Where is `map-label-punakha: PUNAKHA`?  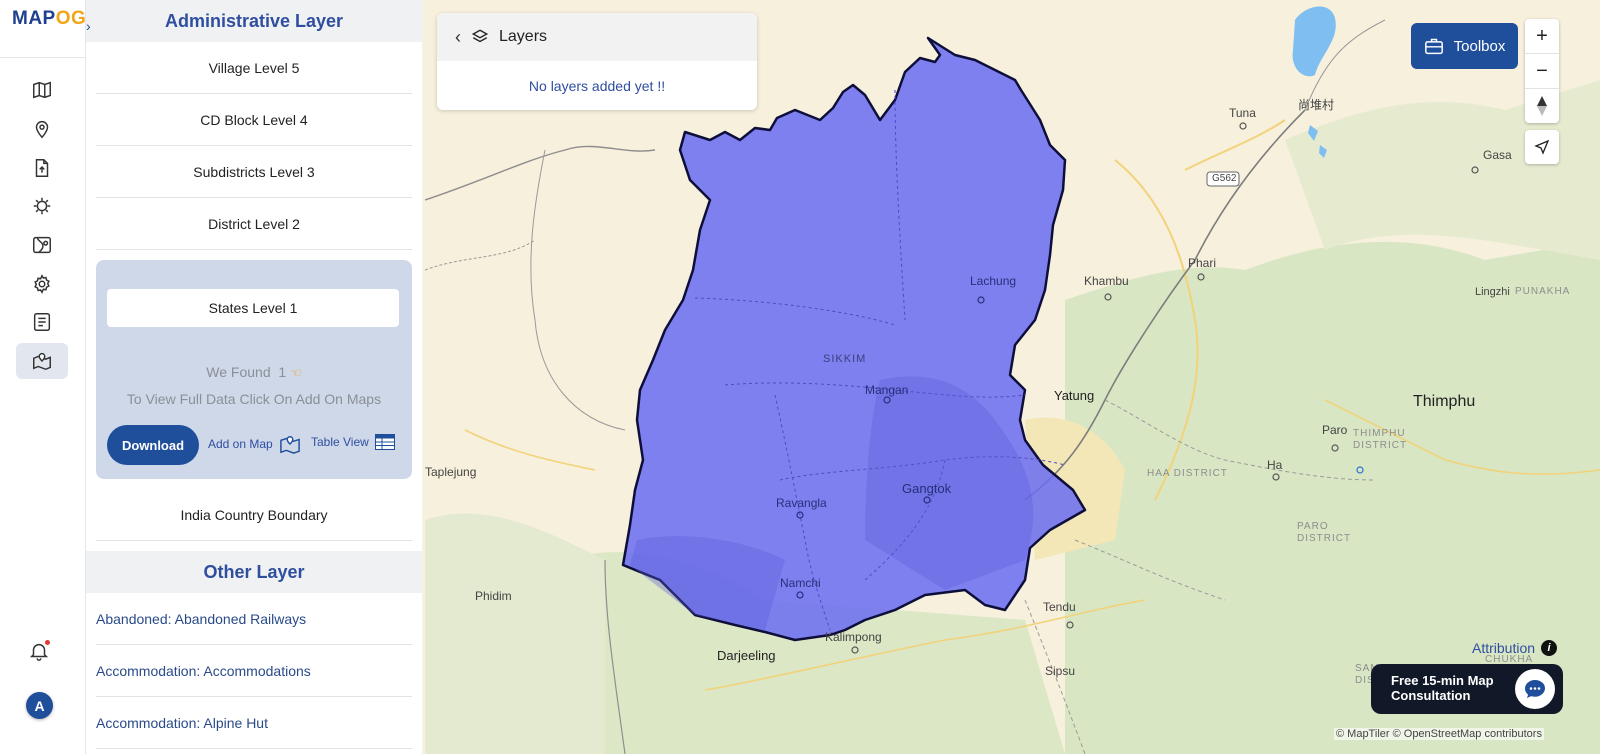
map-label-punakha: PUNAKHA is located at coordinates (1543, 291).